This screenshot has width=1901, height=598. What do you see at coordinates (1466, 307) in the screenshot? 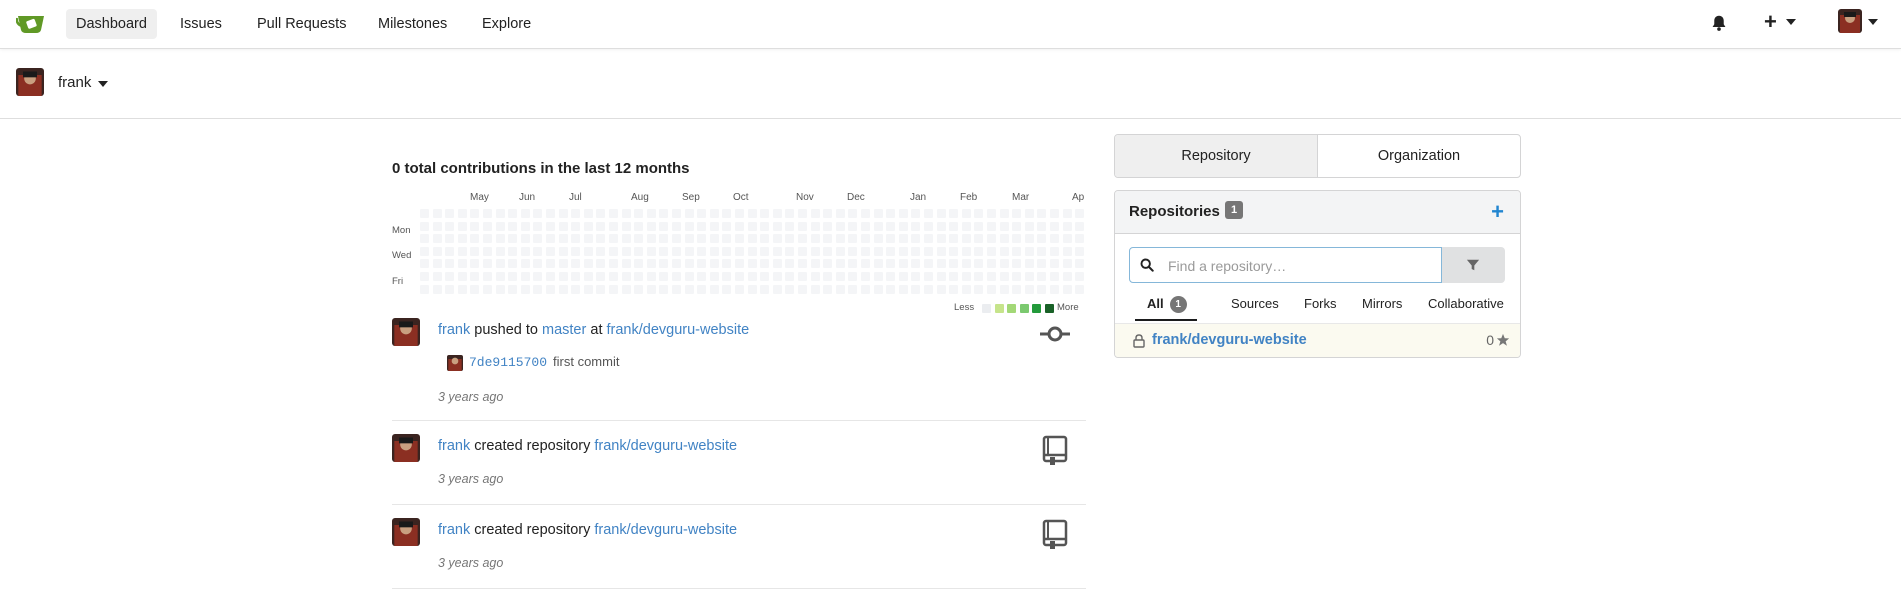
I see `subtab-collaborative: Collaborative` at bounding box center [1466, 307].